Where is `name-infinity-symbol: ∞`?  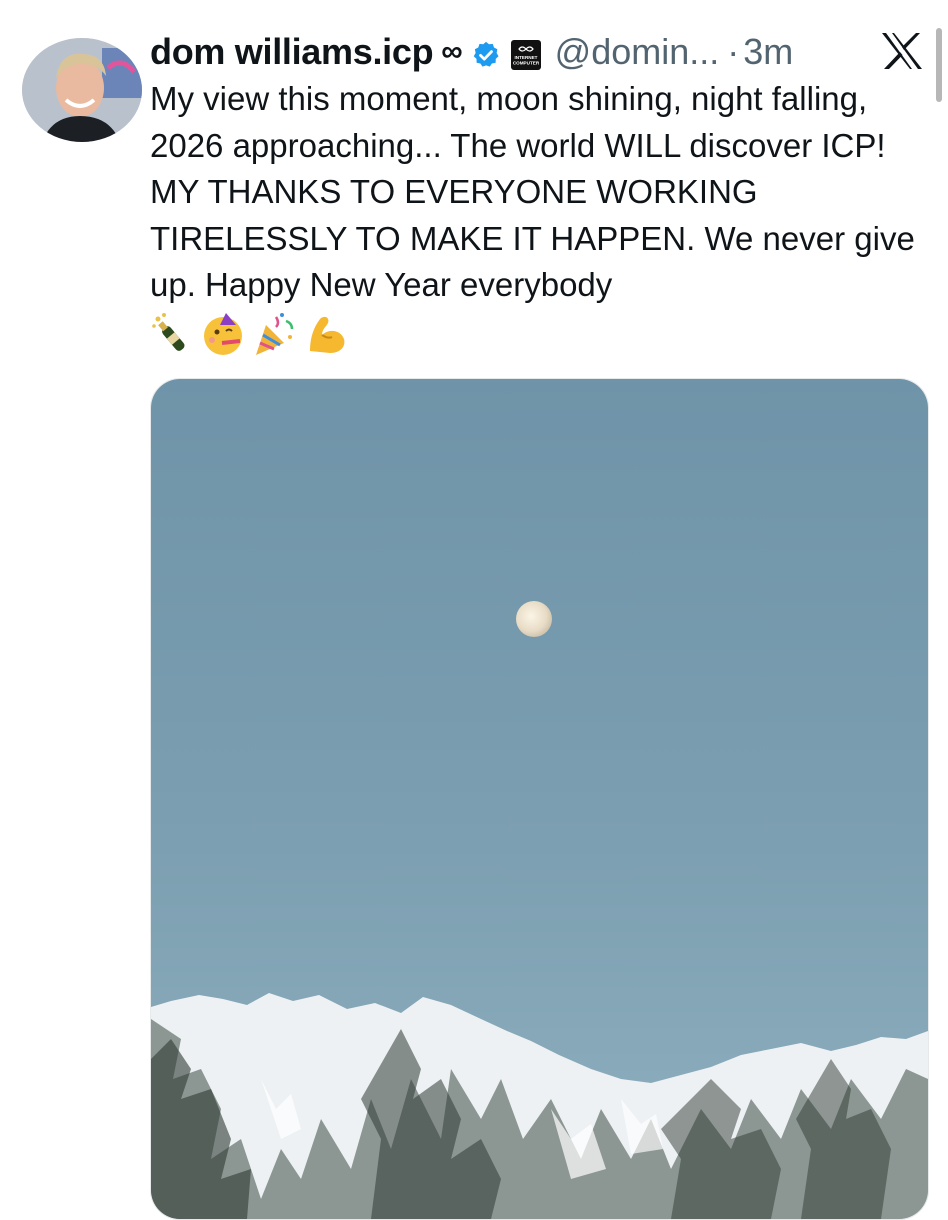
name-infinity-symbol: ∞ is located at coordinates (452, 51).